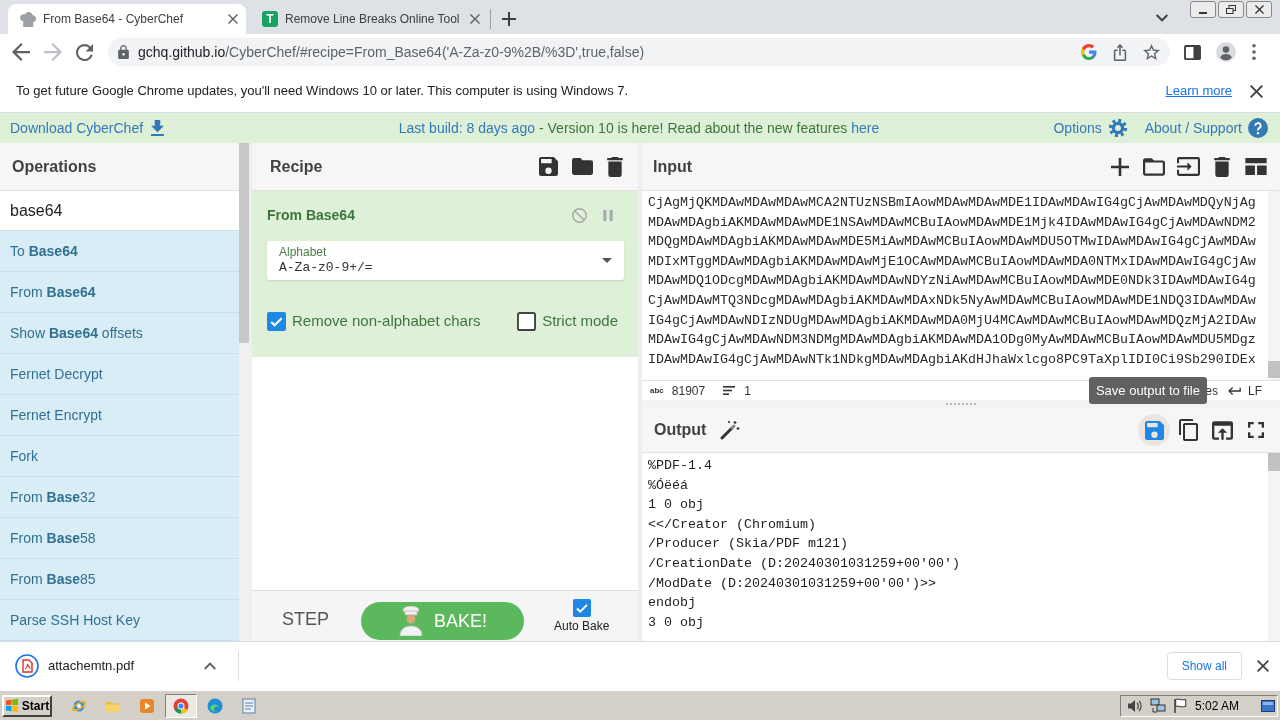  I want to click on layout-icon, so click(1256, 166).